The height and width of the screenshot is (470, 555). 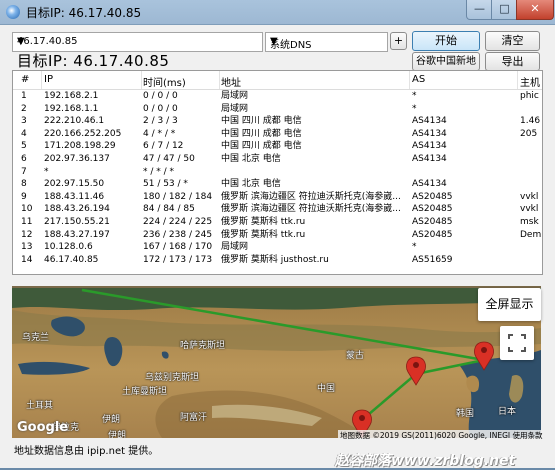 What do you see at coordinates (172, 378) in the screenshot?
I see `map-label: 乌兹别克斯坦` at bounding box center [172, 378].